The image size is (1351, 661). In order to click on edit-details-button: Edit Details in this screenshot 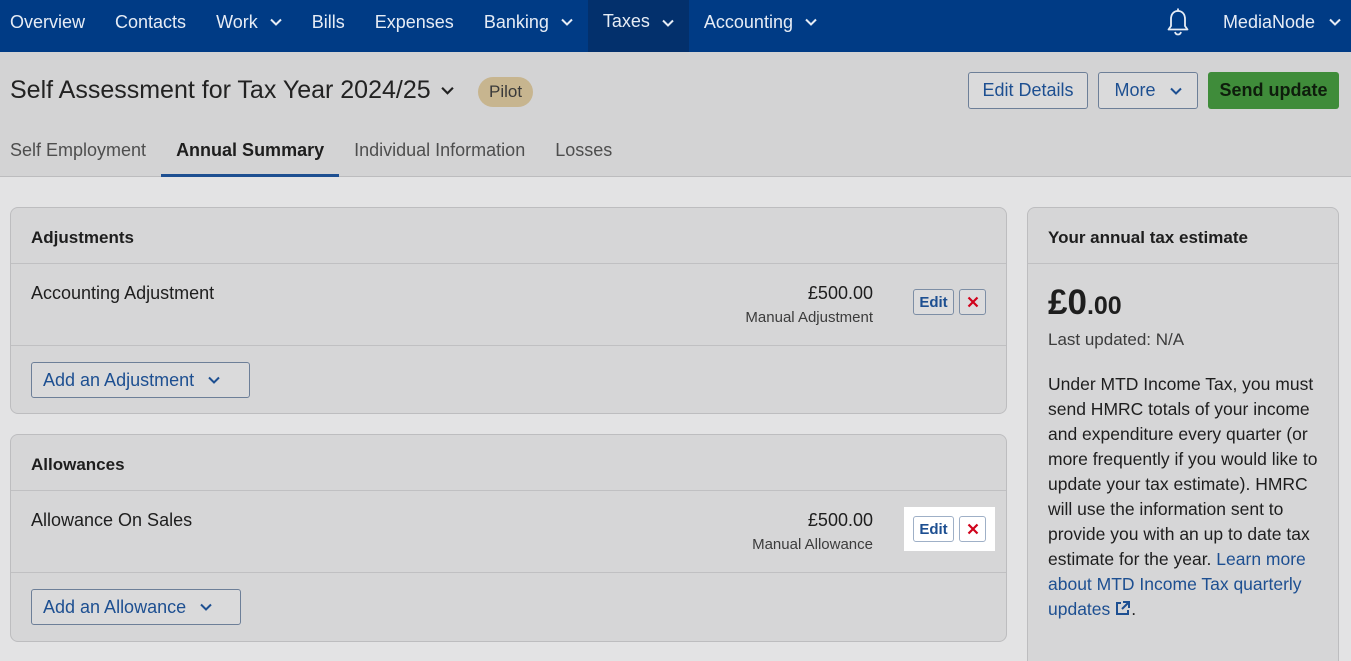, I will do `click(1028, 90)`.